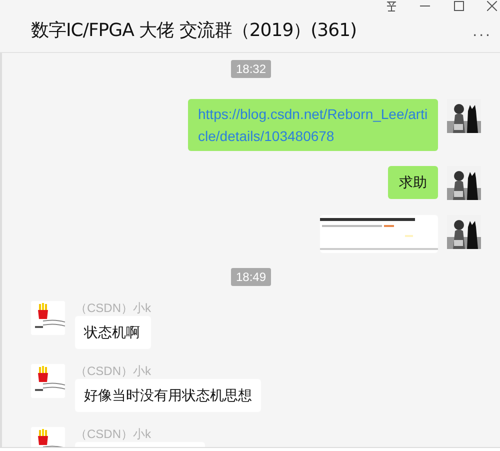 The height and width of the screenshot is (451, 500). I want to click on close-icon, so click(492, 6).